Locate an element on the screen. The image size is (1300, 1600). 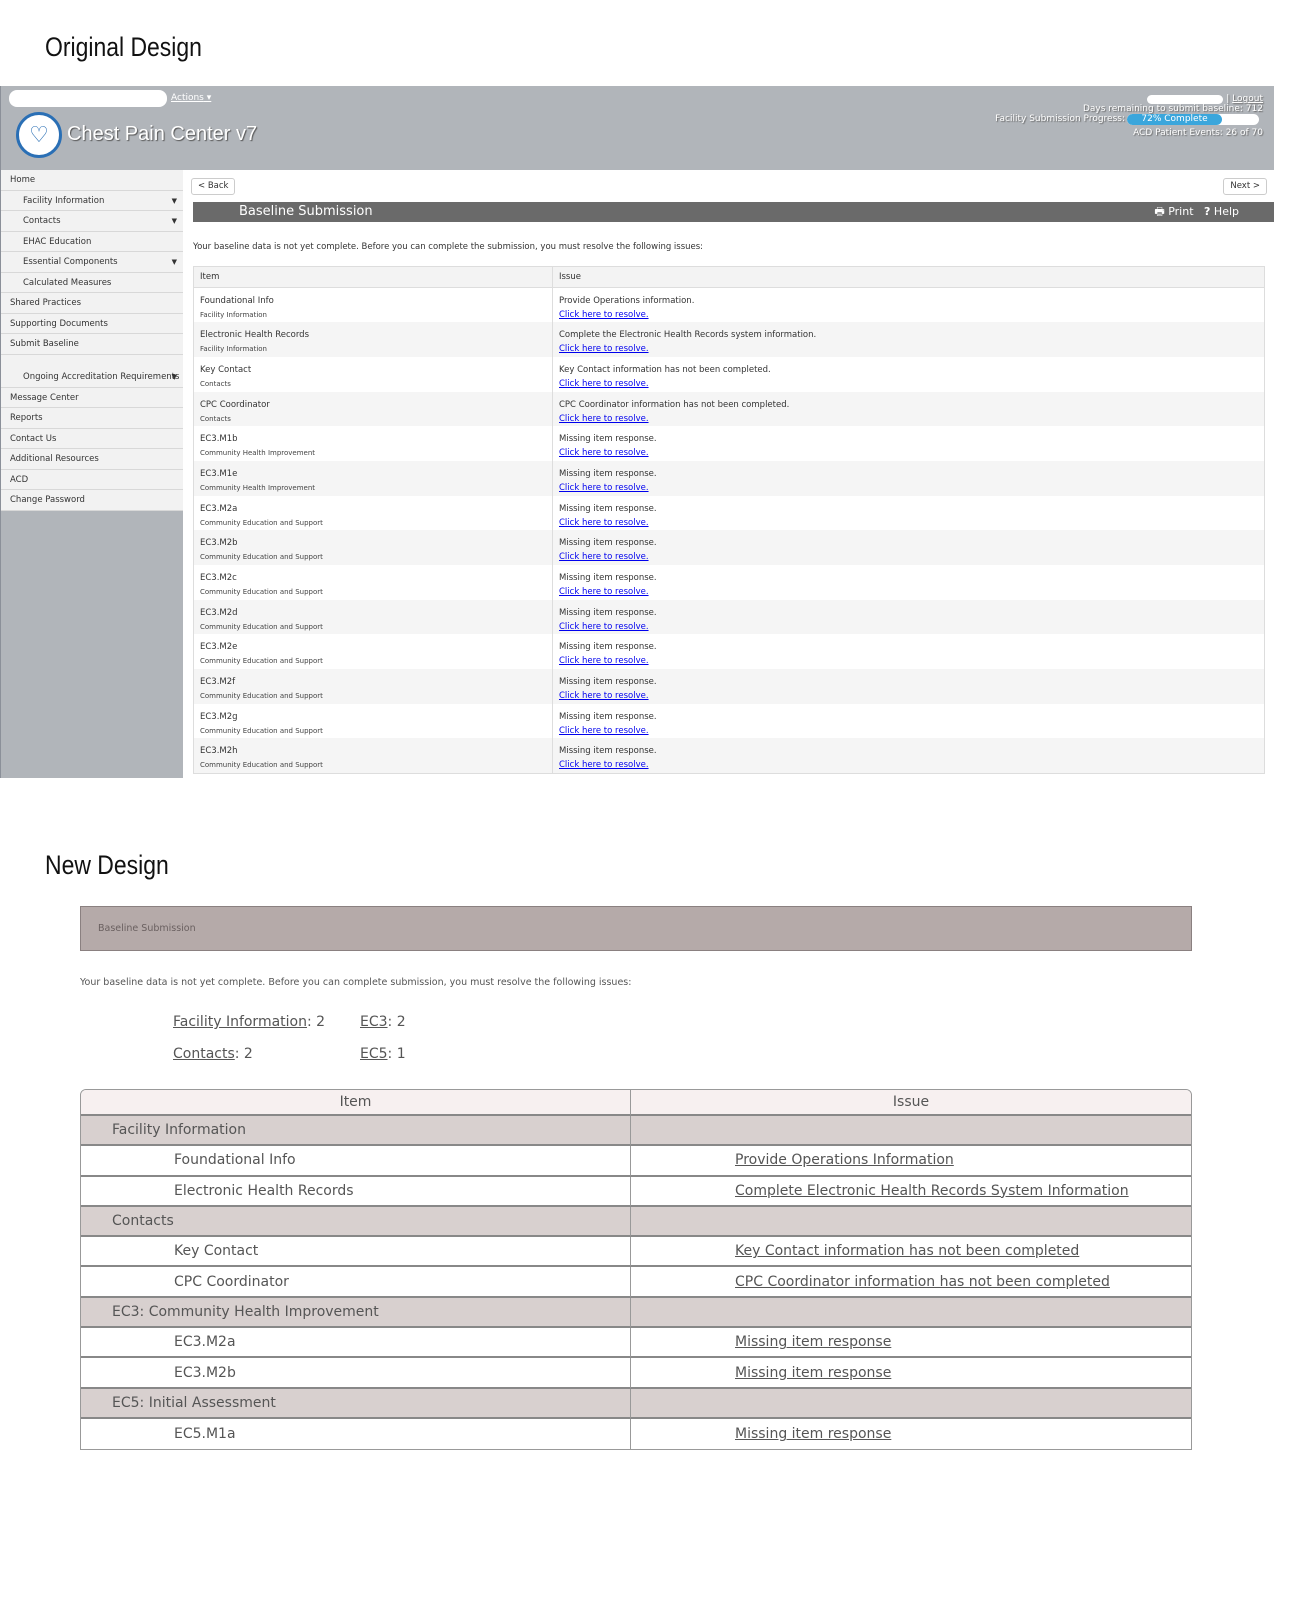
sidebar-item: Reports is located at coordinates (92, 418).